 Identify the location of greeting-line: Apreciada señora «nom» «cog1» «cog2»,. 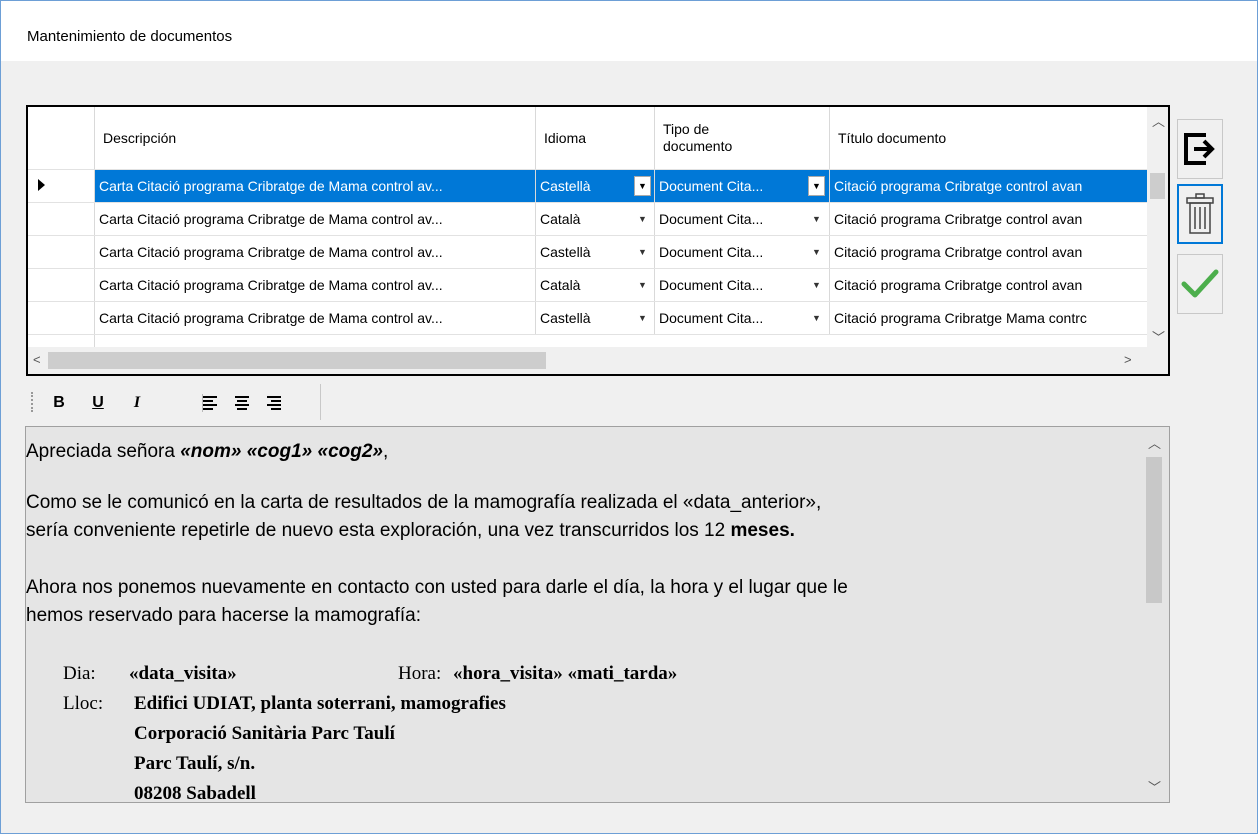
(207, 452).